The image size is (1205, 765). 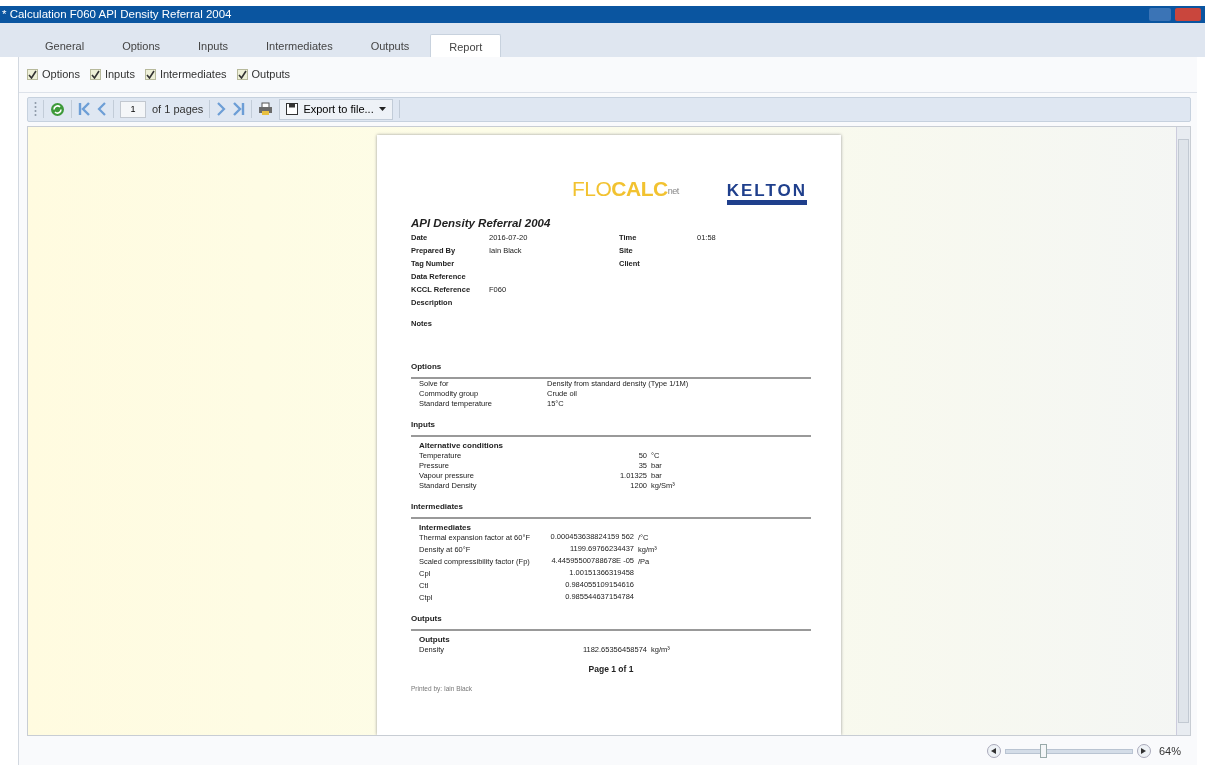 What do you see at coordinates (61, 74) in the screenshot?
I see `checkbox-label: Options` at bounding box center [61, 74].